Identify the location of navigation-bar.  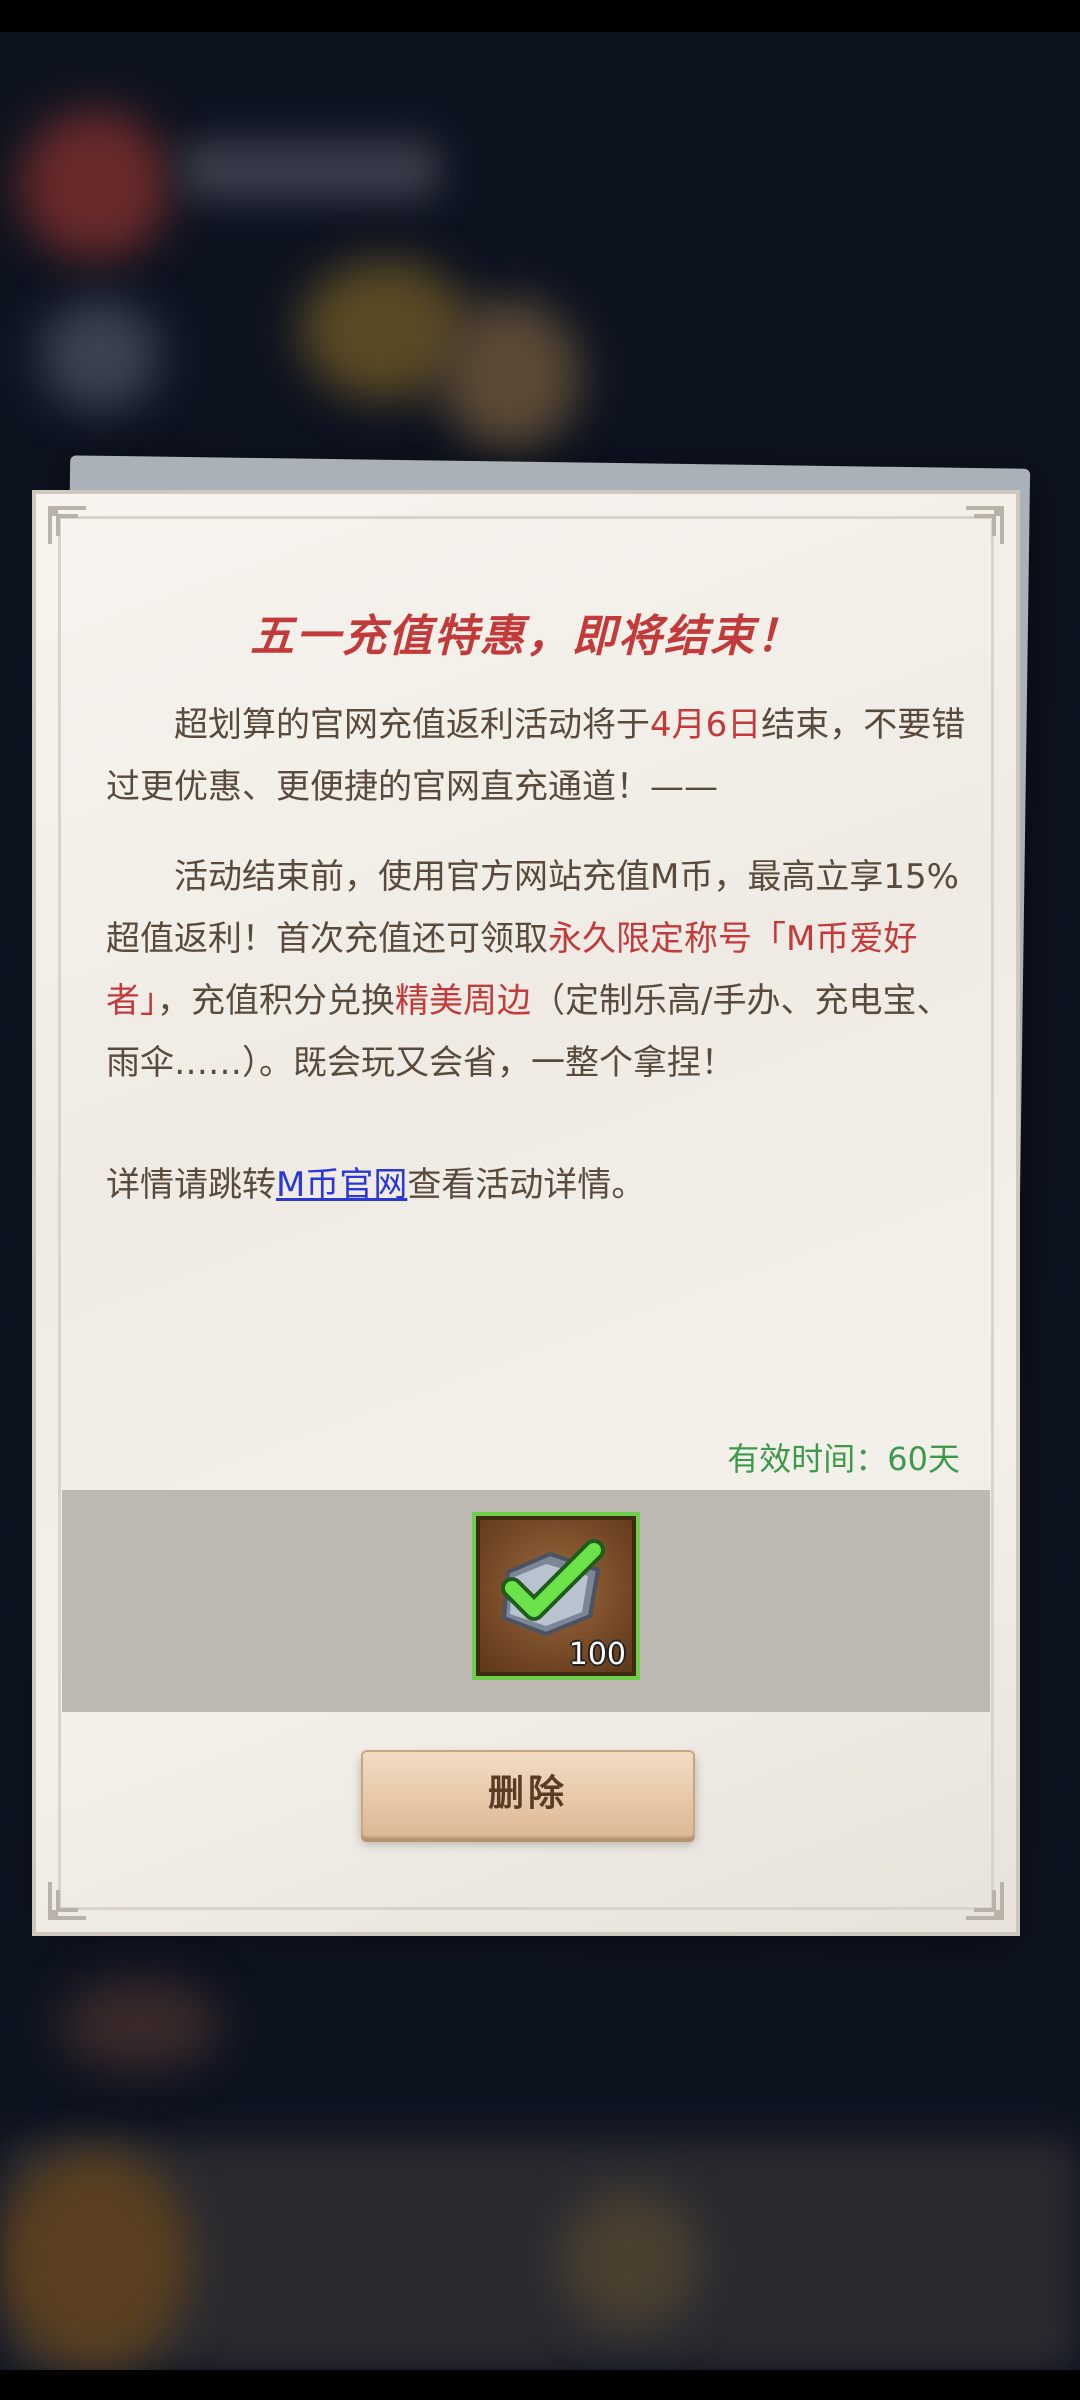
(540, 2385).